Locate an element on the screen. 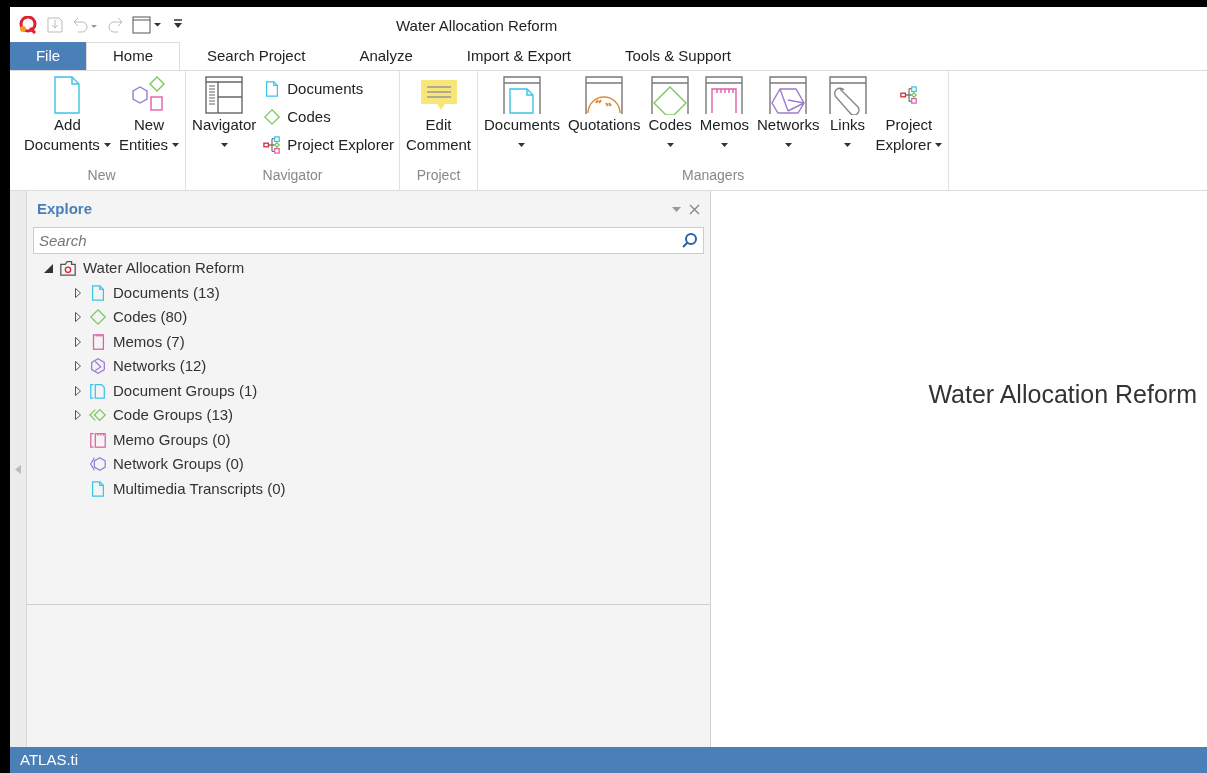  tree-label: Memos (7) is located at coordinates (149, 341).